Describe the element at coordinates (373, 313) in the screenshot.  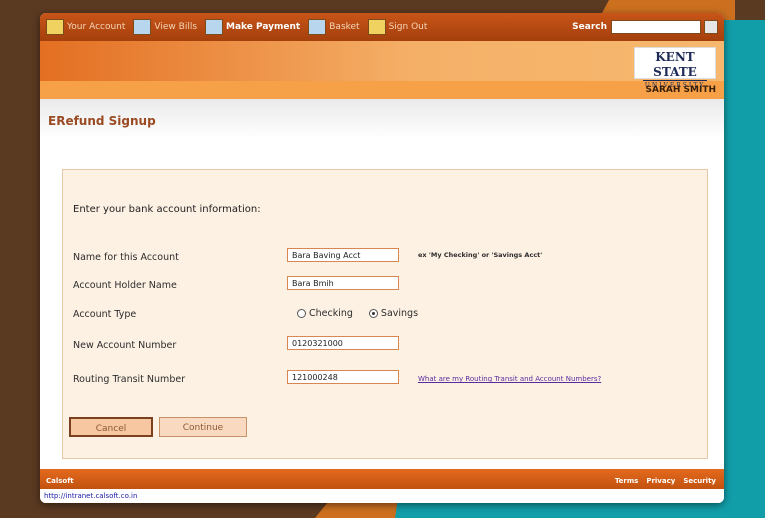
I see `savings-radio` at that location.